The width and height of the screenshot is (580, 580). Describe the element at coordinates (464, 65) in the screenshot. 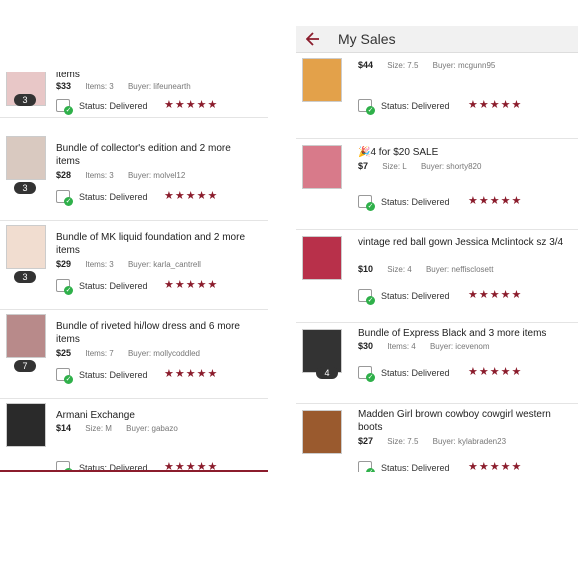

I see `item-buyer: Buyer: mcgunn95` at that location.